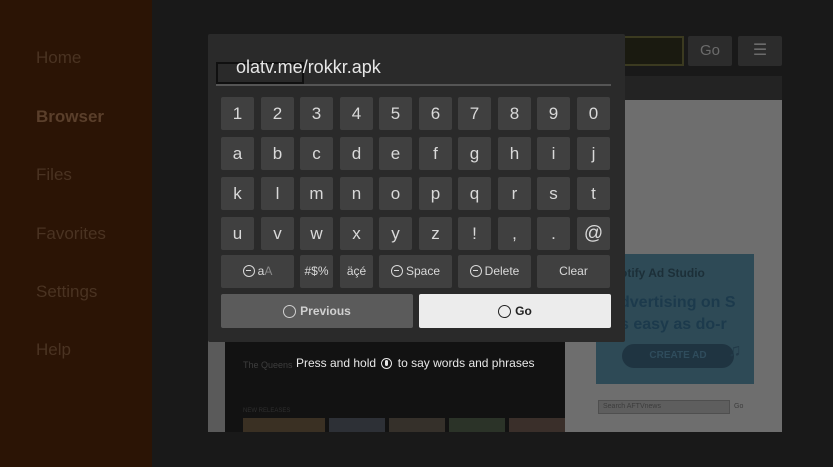  What do you see at coordinates (523, 311) in the screenshot?
I see `go-label: Go` at bounding box center [523, 311].